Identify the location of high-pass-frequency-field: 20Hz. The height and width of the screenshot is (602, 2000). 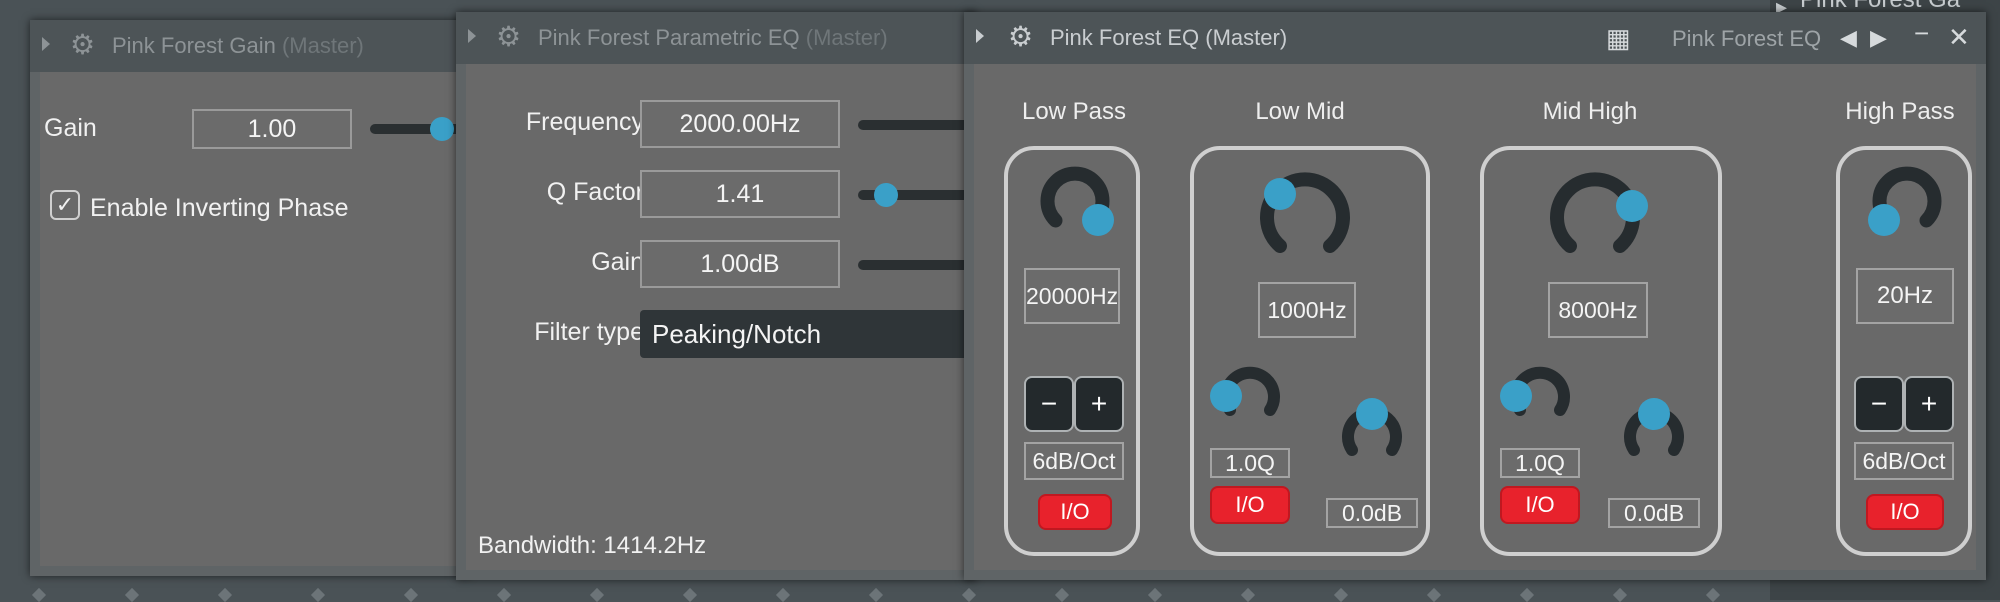
(1905, 296).